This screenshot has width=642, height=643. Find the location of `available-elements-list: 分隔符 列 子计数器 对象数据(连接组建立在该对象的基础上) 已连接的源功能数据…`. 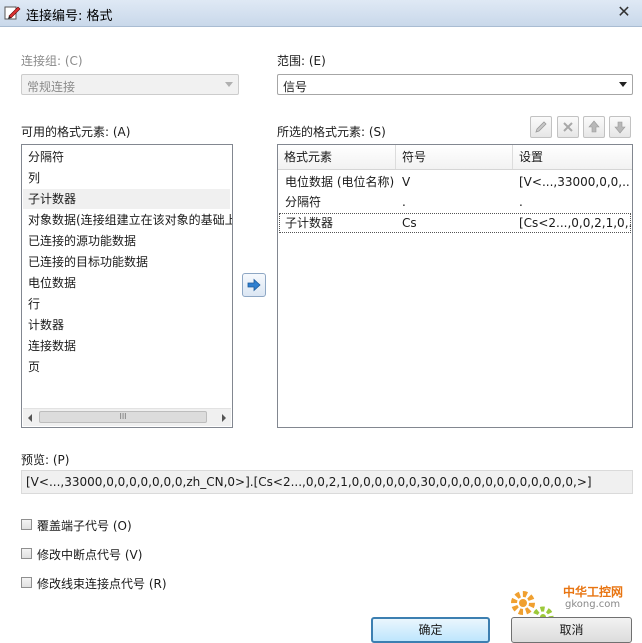

available-elements-list: 分隔符 列 子计数器 对象数据(连接组建立在该对象的基础上) 已连接的源功能数据… is located at coordinates (127, 286).